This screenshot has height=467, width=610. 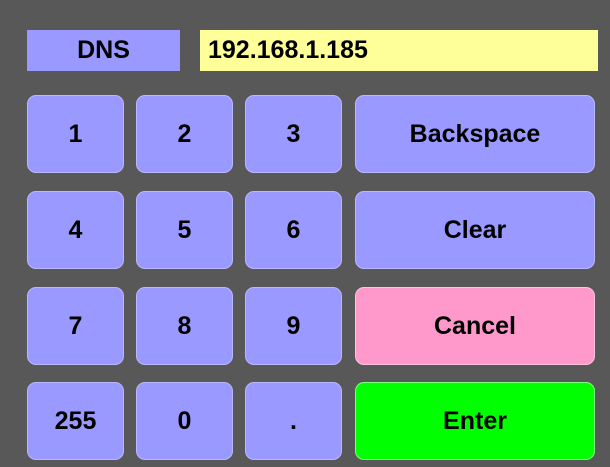 I want to click on key-7: 7, so click(x=75, y=326).